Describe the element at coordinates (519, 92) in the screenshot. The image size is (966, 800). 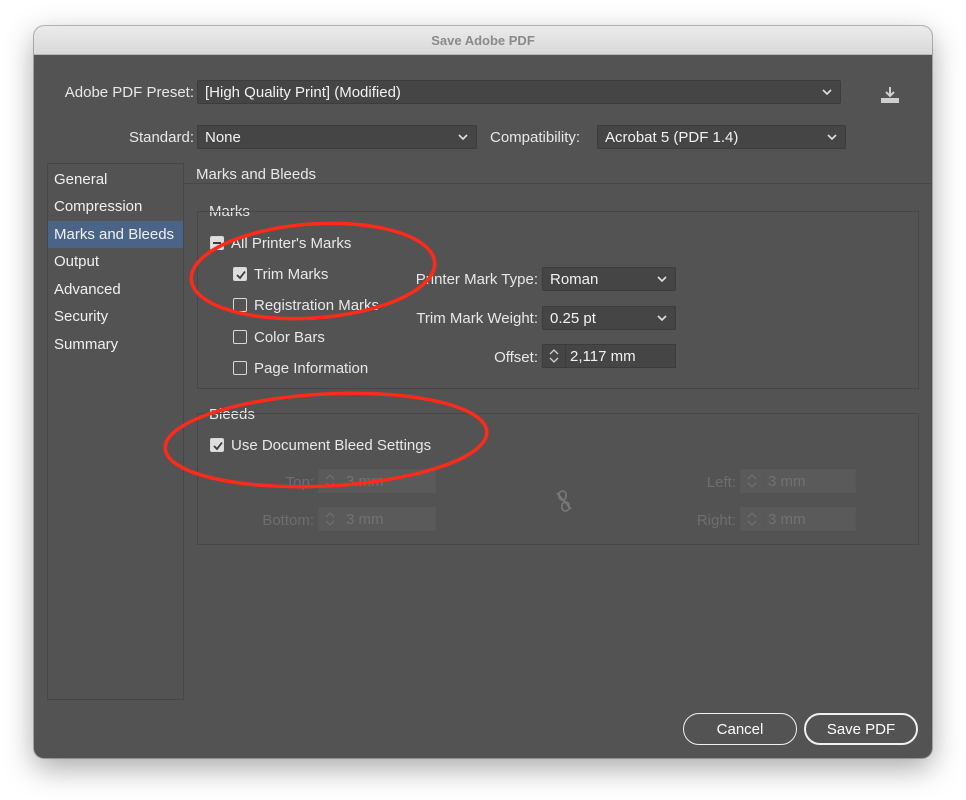
I see `preset-select: [High Quality Print] (Modified)` at that location.